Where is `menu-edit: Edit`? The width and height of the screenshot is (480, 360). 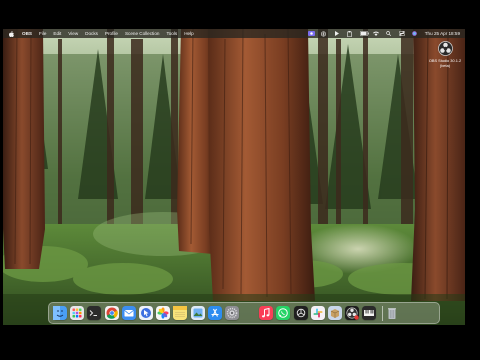 menu-edit: Edit is located at coordinates (57, 33).